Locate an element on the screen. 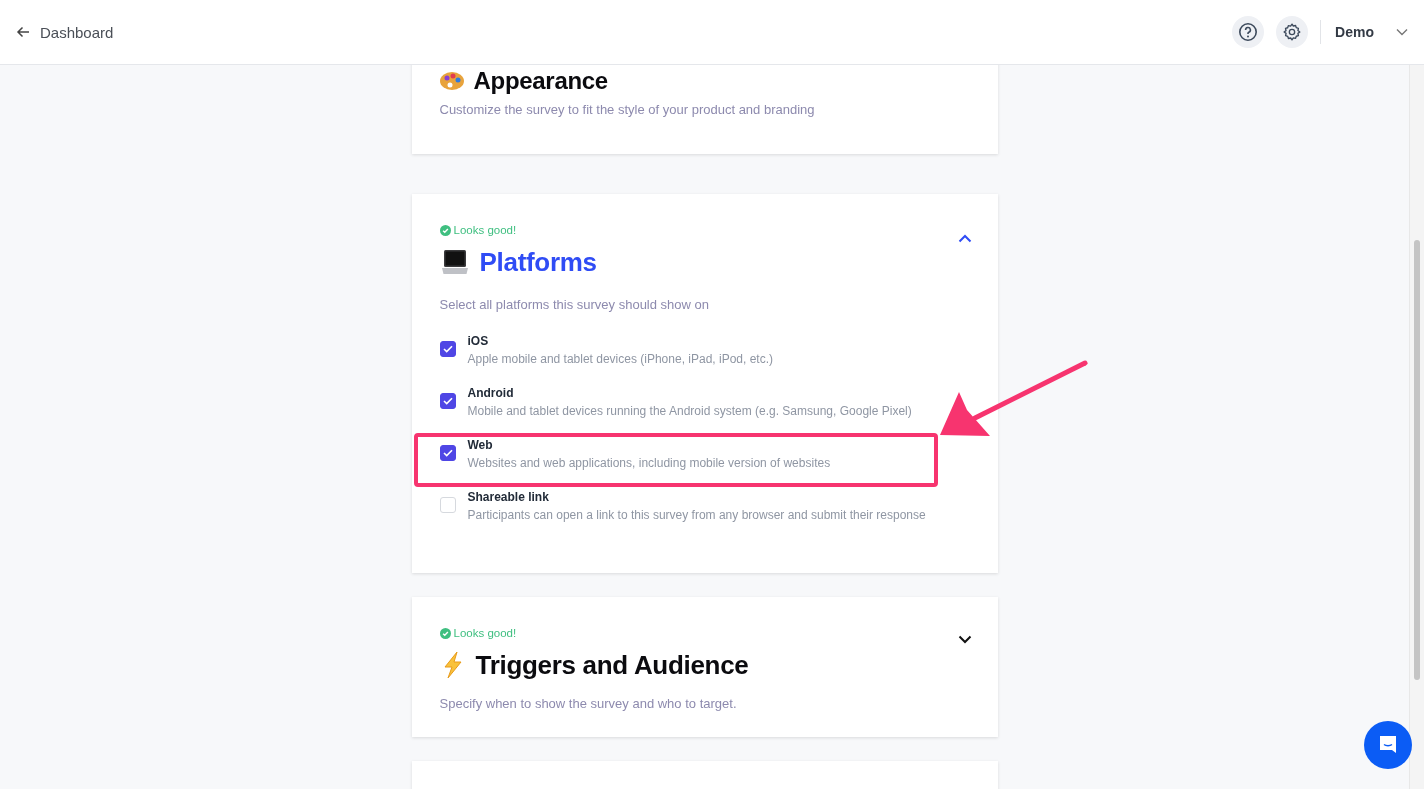 This screenshot has height=789, width=1424. settings-icon is located at coordinates (1292, 32).